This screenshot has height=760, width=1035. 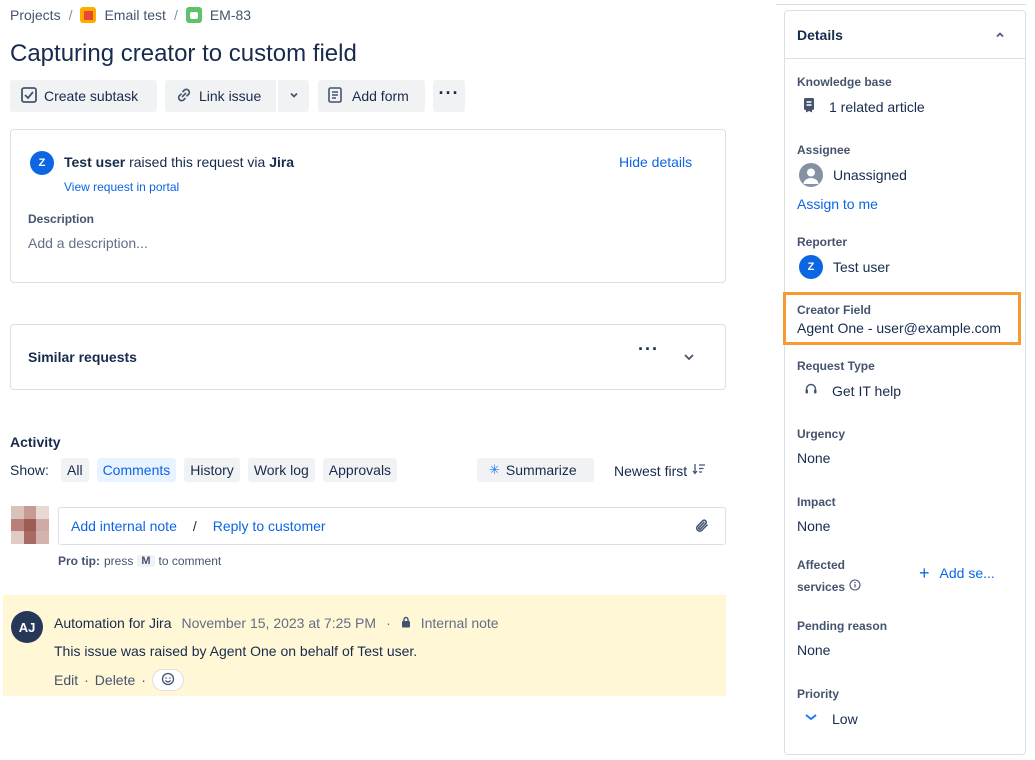 I want to click on filter-comments: Comments, so click(x=136, y=470).